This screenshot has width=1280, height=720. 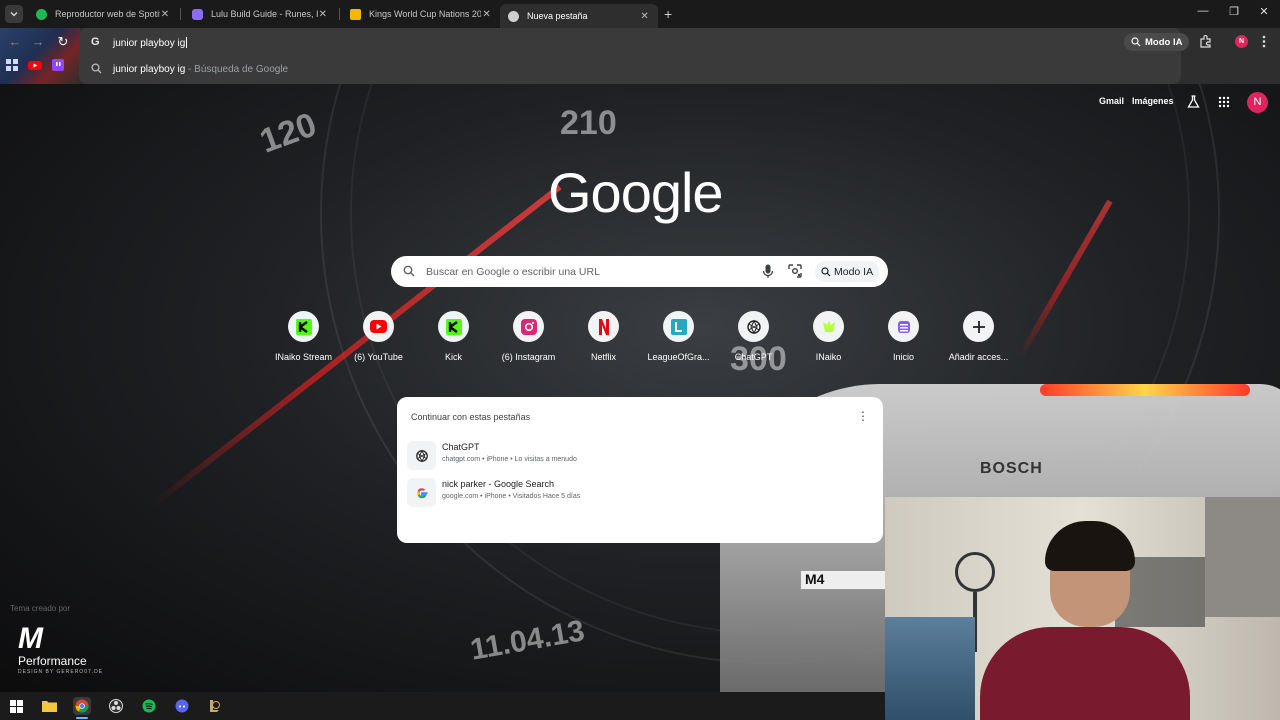 I want to click on car-banner: BOSCH, so click(x=1011, y=468).